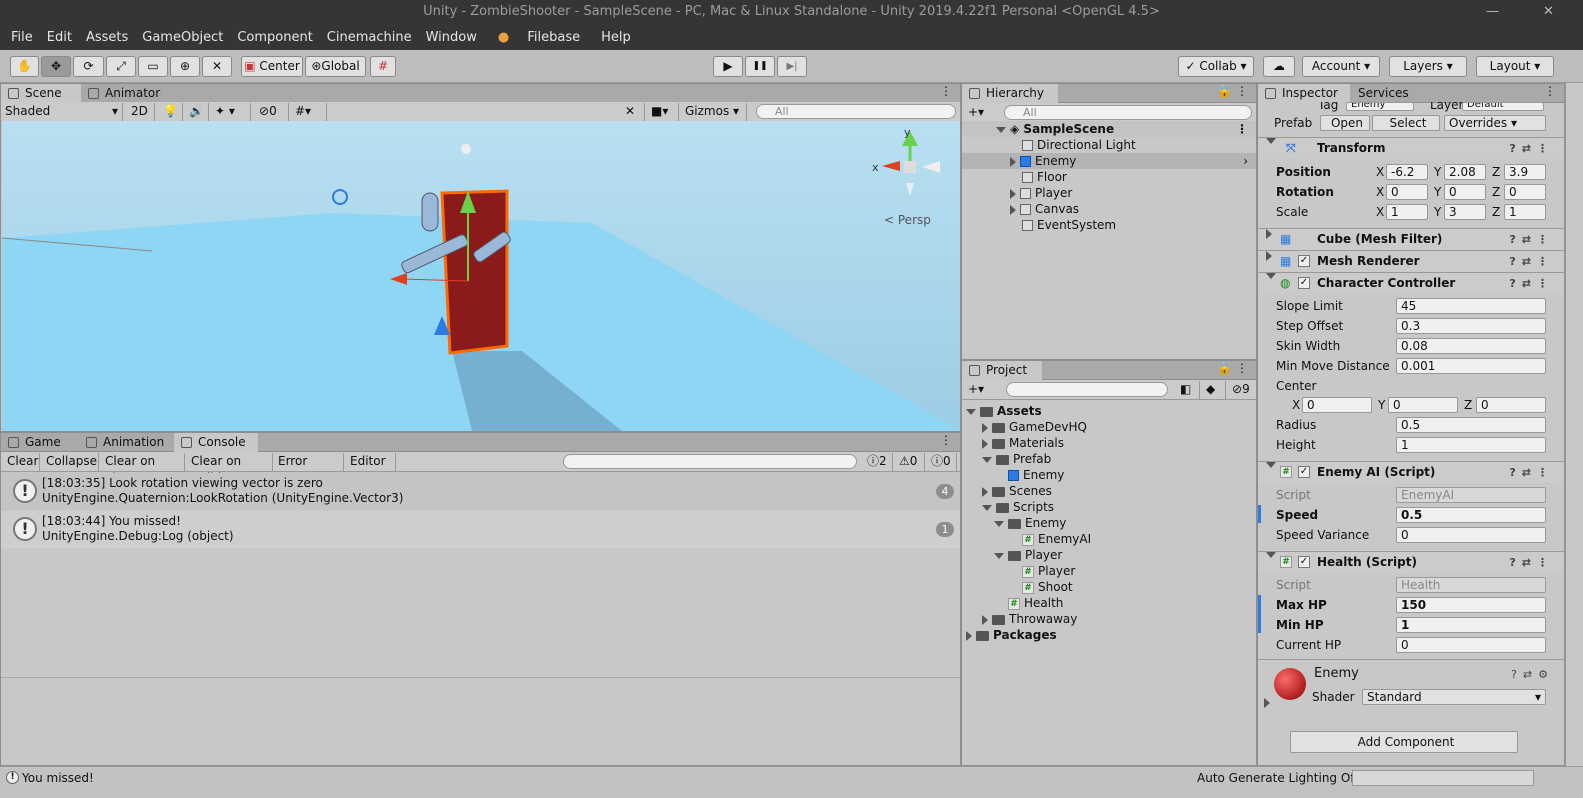  I want to click on rotation-x-field: 0, so click(1407, 192).